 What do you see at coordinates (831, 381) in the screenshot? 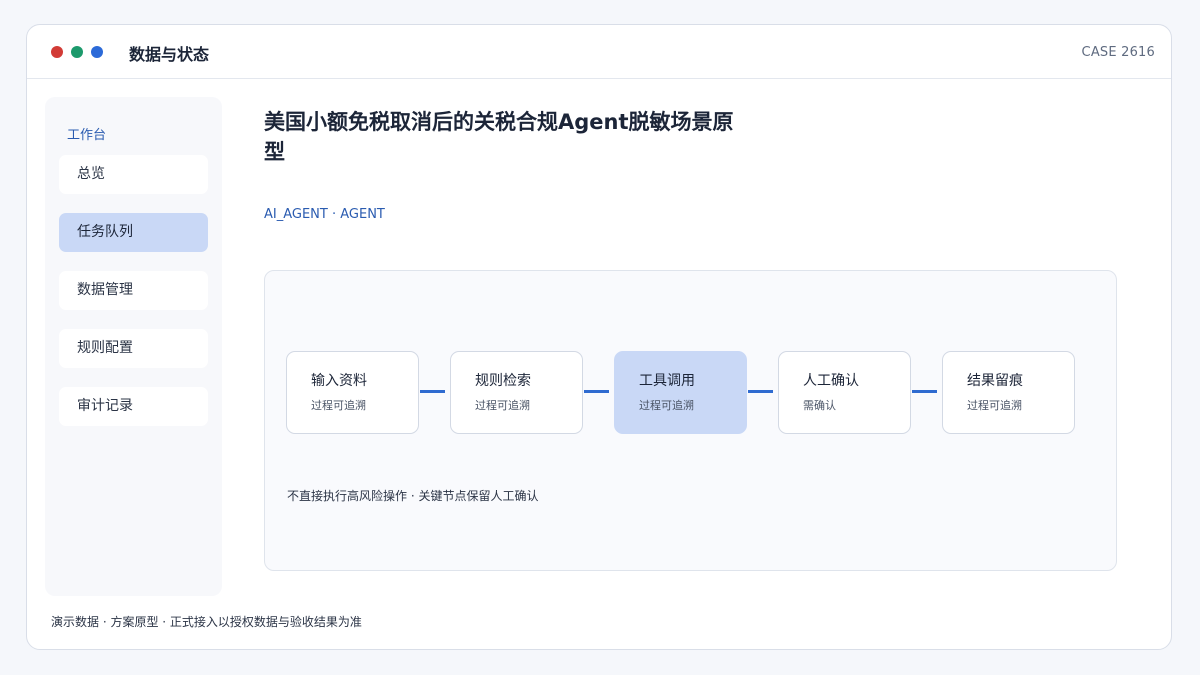
I see `step-name: 人工确认` at bounding box center [831, 381].